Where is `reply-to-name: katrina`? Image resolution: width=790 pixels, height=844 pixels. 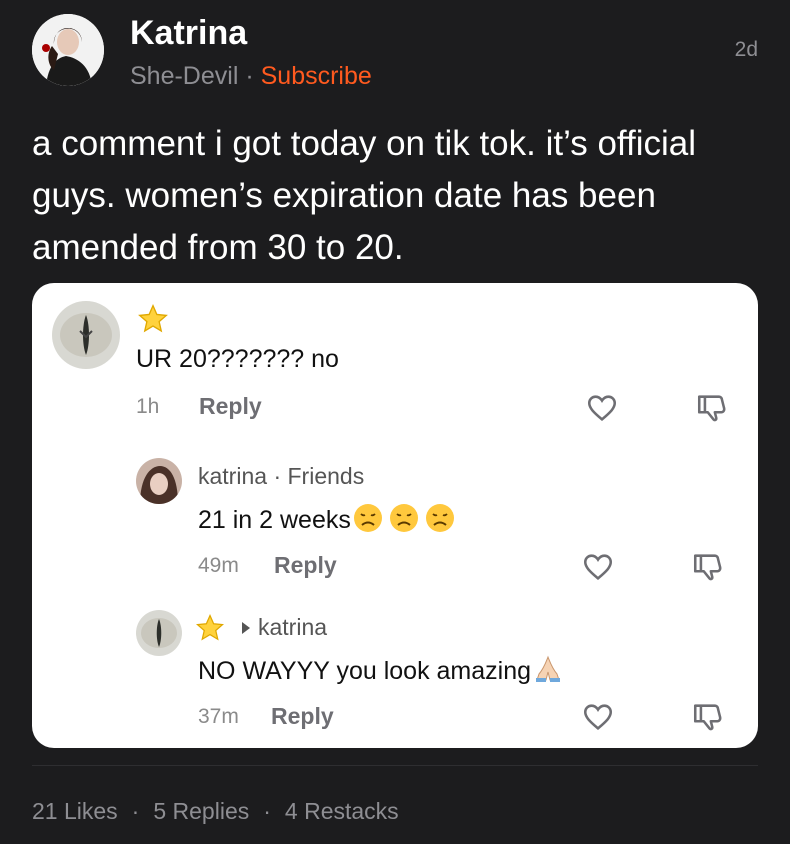
reply-to-name: katrina is located at coordinates (292, 627).